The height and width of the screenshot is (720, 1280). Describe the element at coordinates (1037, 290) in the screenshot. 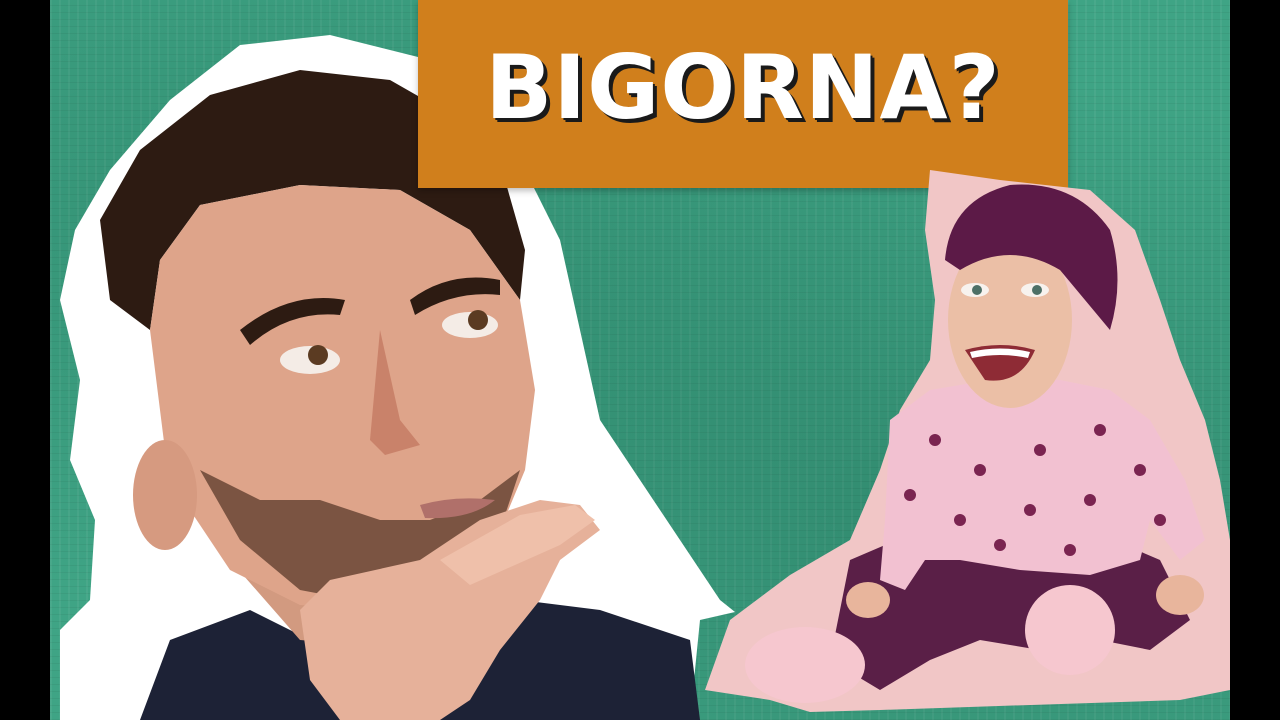

I see `baby-right-iris` at that location.